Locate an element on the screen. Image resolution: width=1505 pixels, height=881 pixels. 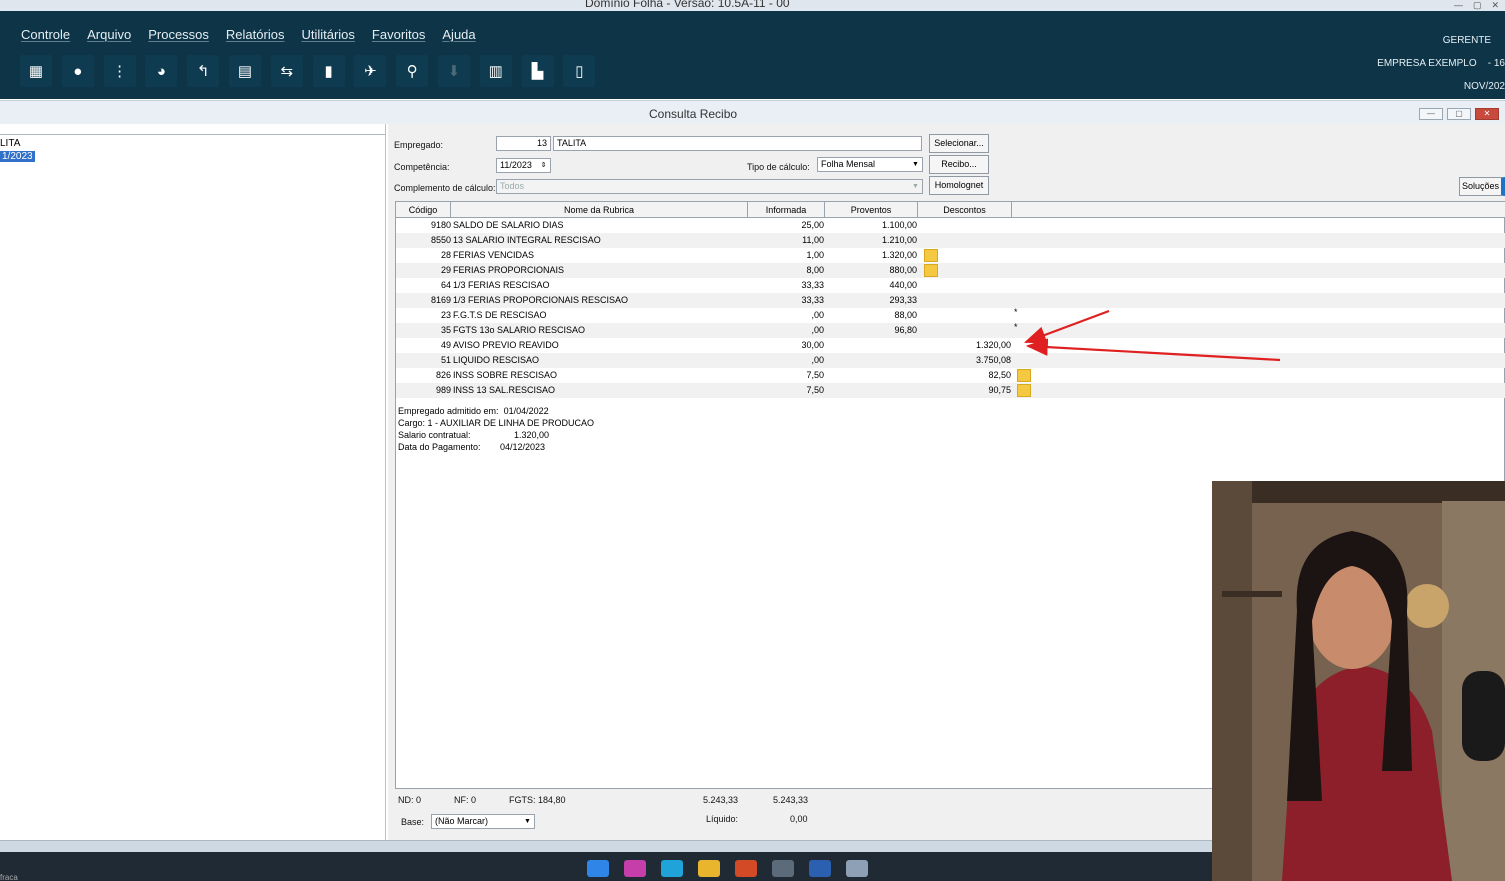
cell-proventos: 440,00 is located at coordinates (903, 285).